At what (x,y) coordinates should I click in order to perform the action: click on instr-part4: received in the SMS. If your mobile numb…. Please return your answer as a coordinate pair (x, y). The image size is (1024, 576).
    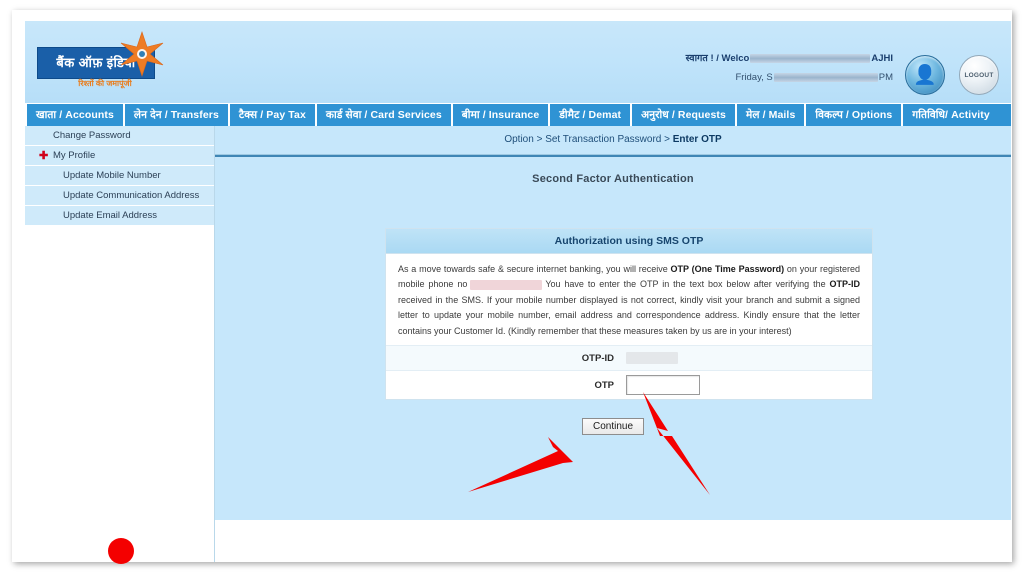
    Looking at the image, I should click on (629, 315).